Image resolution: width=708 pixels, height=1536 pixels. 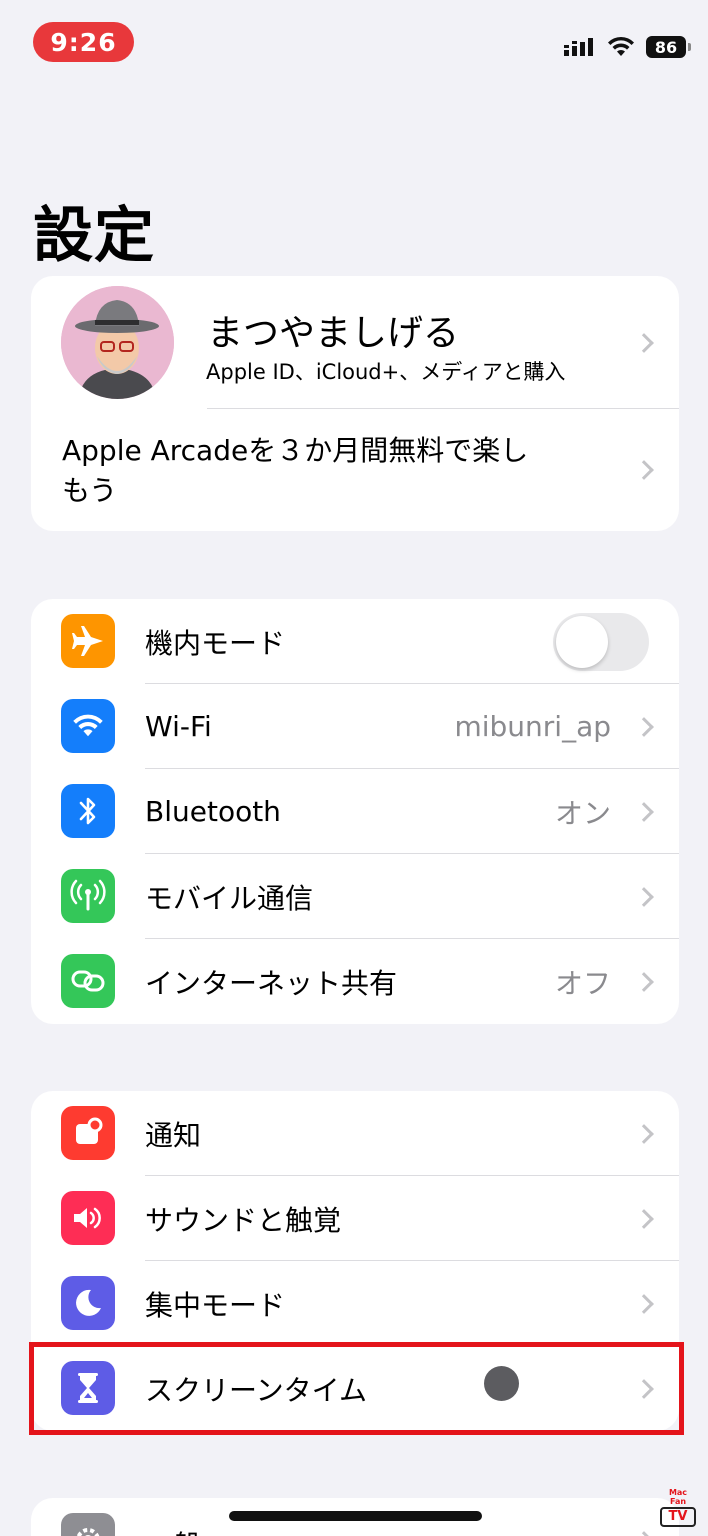 I want to click on bell-icon, so click(x=88, y=1133).